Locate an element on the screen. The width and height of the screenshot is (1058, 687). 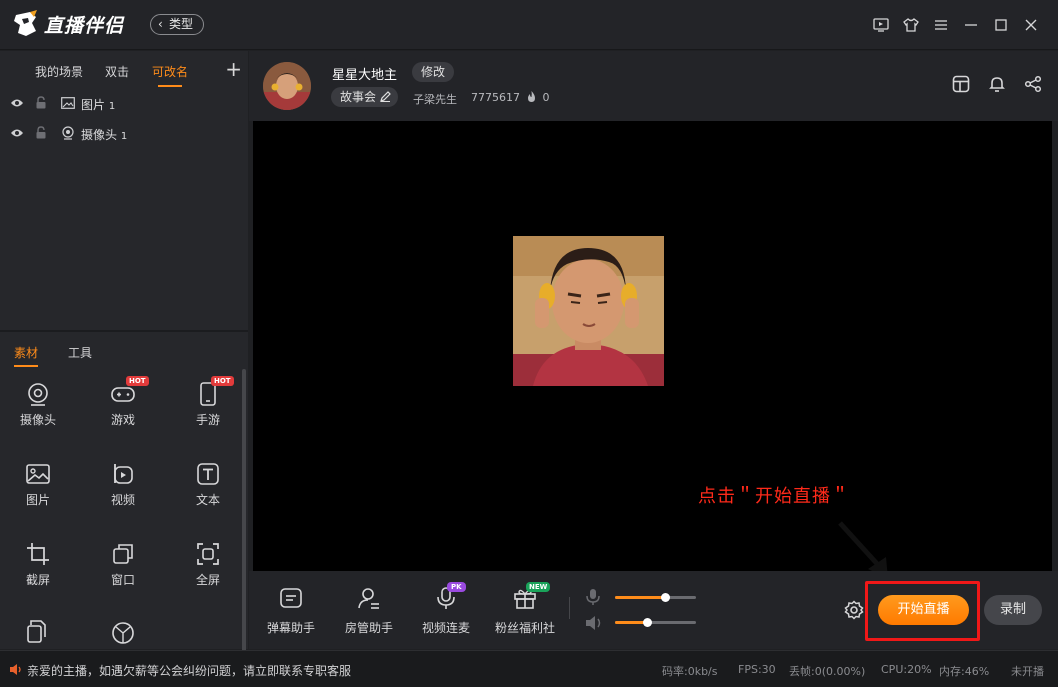
mic-volume-fill is located at coordinates (640, 597).